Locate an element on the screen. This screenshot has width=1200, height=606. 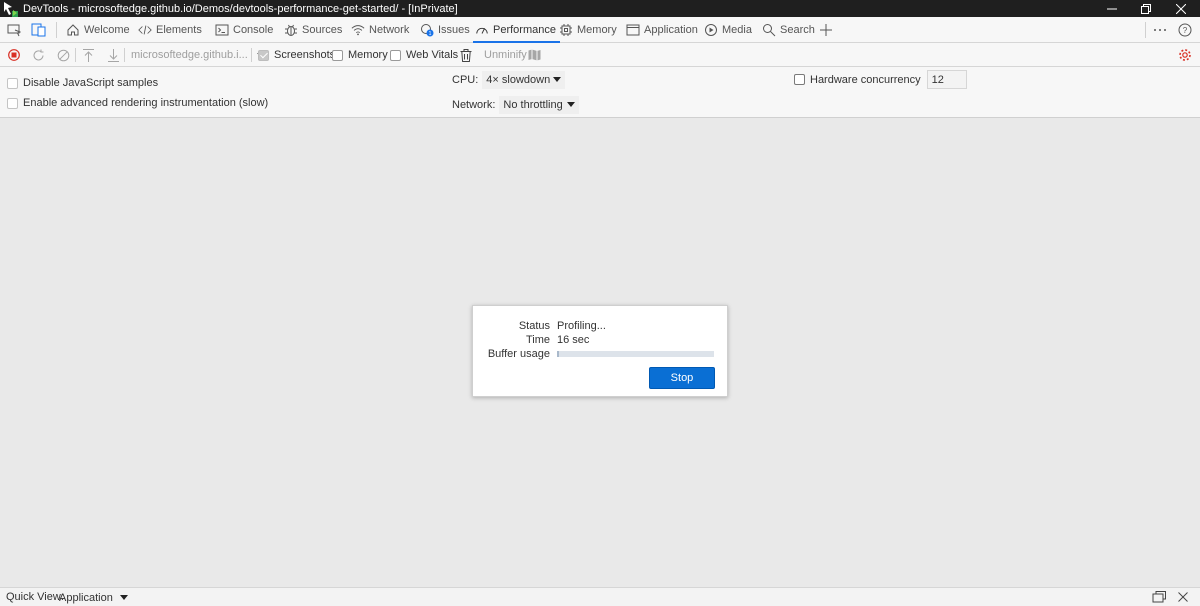
memory-label: Memory is located at coordinates (368, 55).